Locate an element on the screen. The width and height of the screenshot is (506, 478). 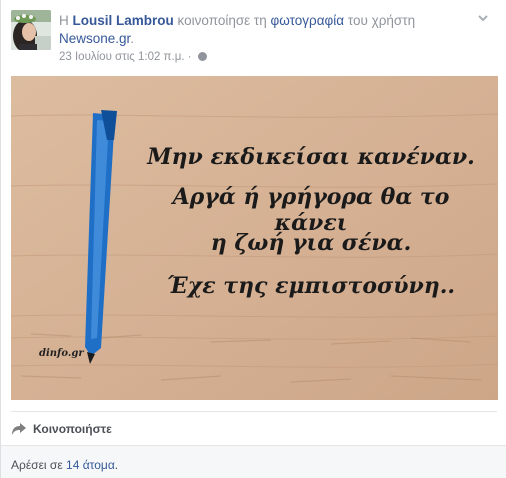
globe-icon is located at coordinates (202, 56).